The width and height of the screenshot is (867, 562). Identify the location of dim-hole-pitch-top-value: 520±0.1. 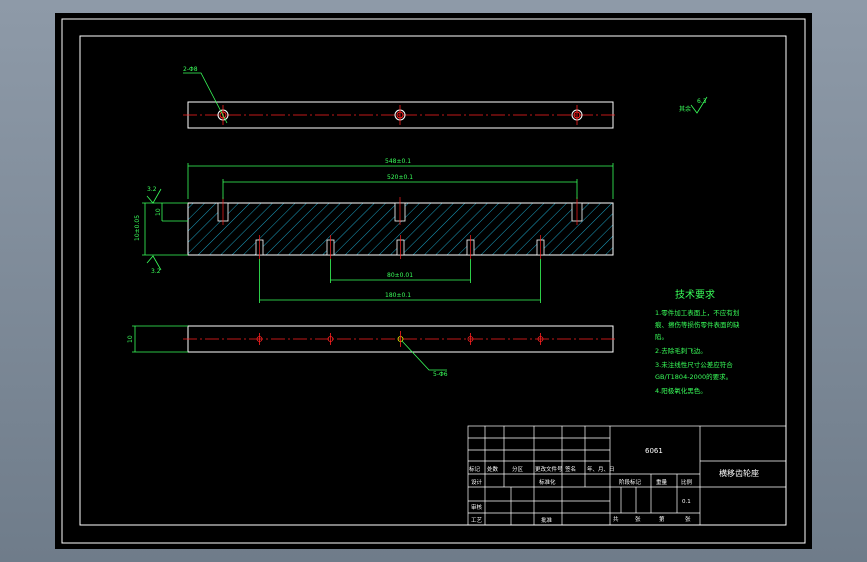
(400, 177).